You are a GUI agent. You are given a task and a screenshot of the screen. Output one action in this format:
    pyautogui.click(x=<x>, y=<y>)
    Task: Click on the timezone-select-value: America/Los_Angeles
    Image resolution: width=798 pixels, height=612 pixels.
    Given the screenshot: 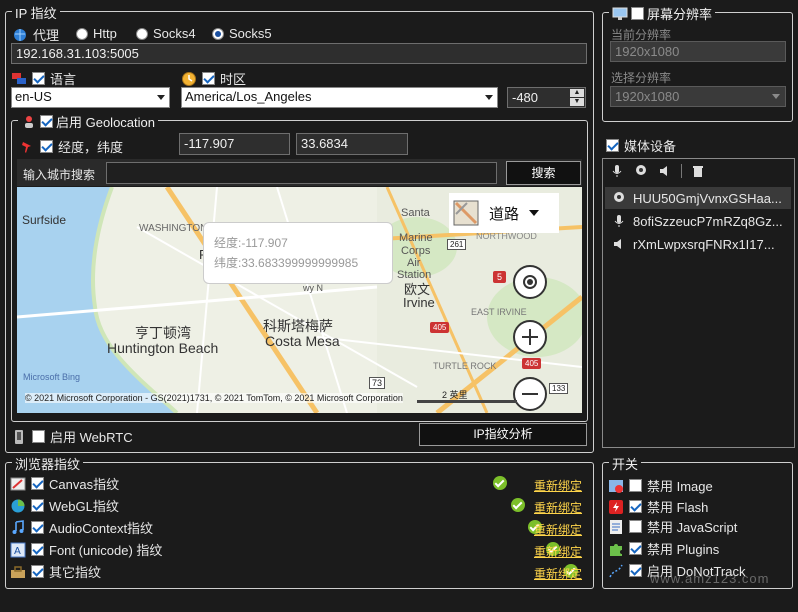 What is the action you would take?
    pyautogui.click(x=248, y=96)
    